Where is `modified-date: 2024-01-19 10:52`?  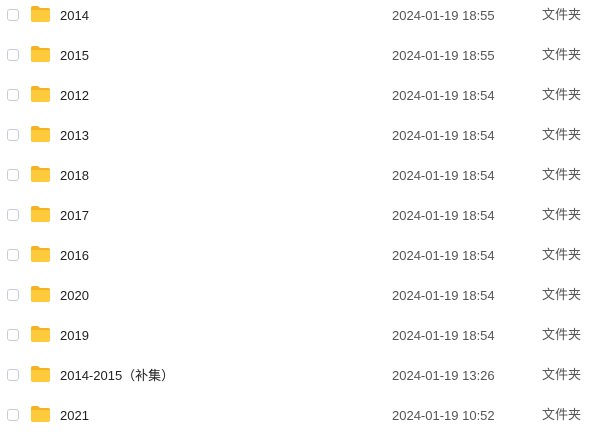
modified-date: 2024-01-19 10:52 is located at coordinates (443, 415).